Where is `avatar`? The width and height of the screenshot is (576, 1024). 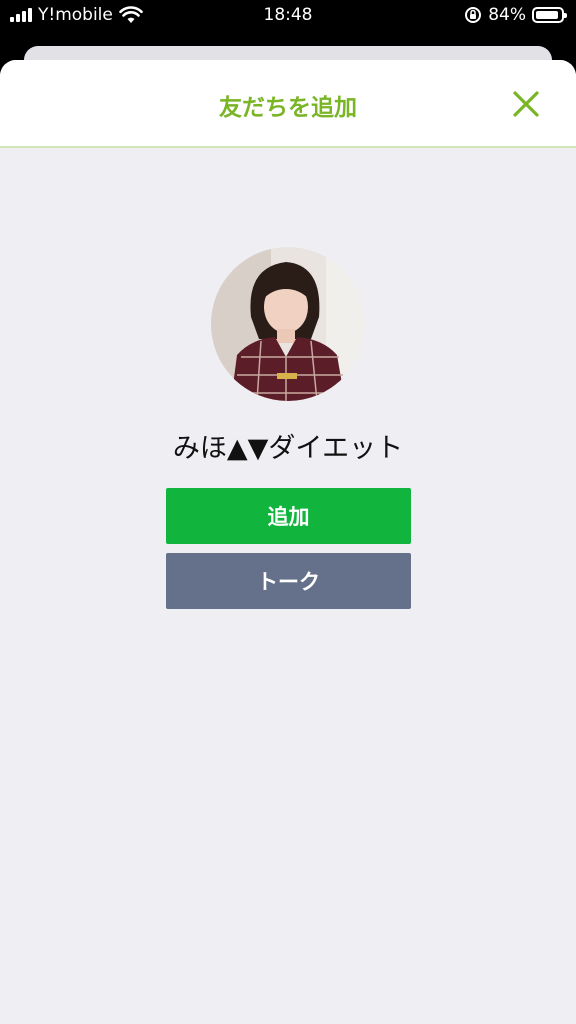
avatar is located at coordinates (288, 324).